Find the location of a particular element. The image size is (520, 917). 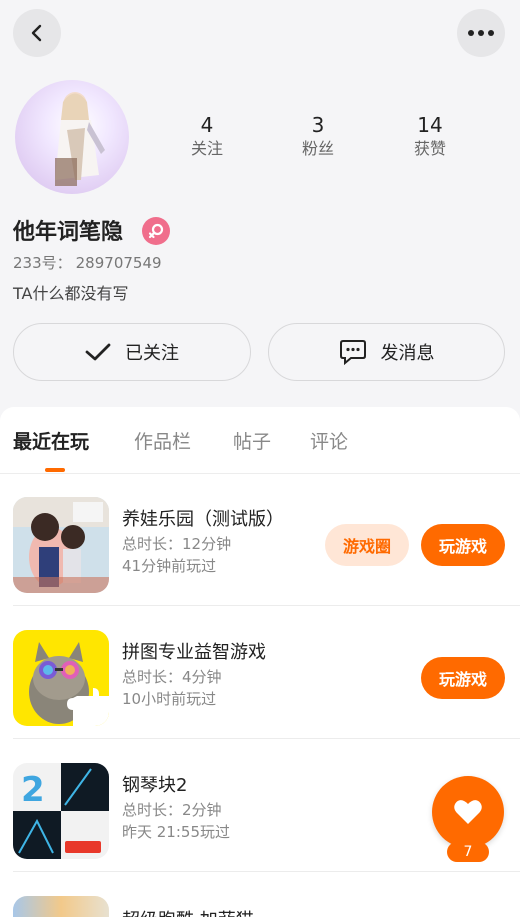

game-row: 拼图专业益智游戏 总时长：4分钟 10小时前玩过 玩游戏 is located at coordinates (260, 672).